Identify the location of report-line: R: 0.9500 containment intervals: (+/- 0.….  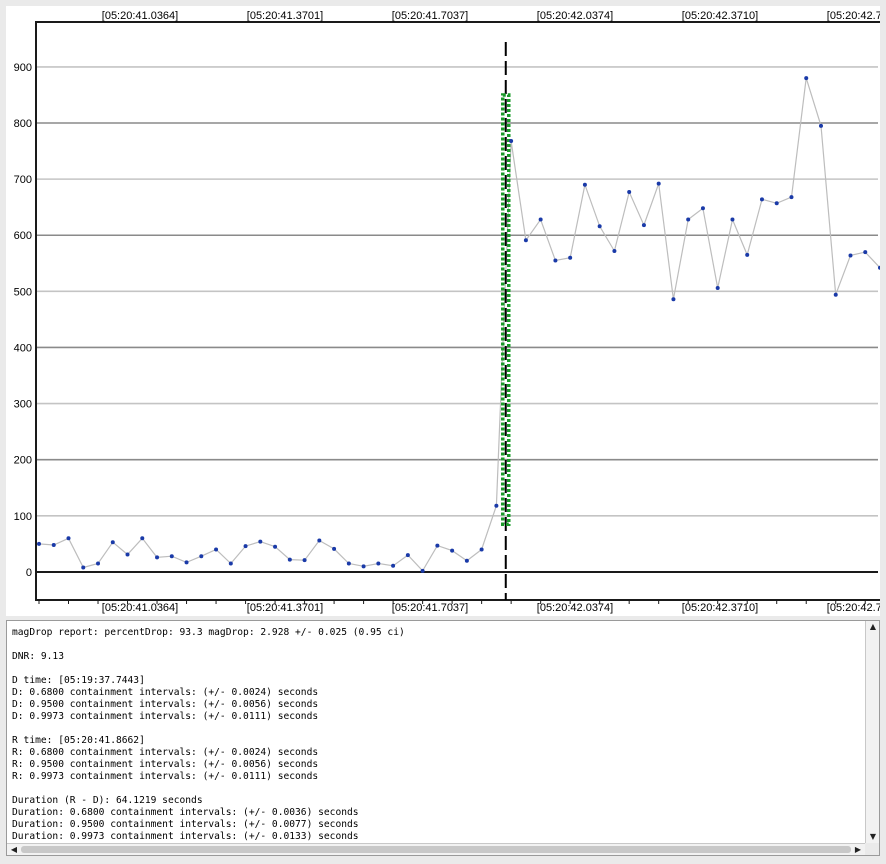
(165, 764).